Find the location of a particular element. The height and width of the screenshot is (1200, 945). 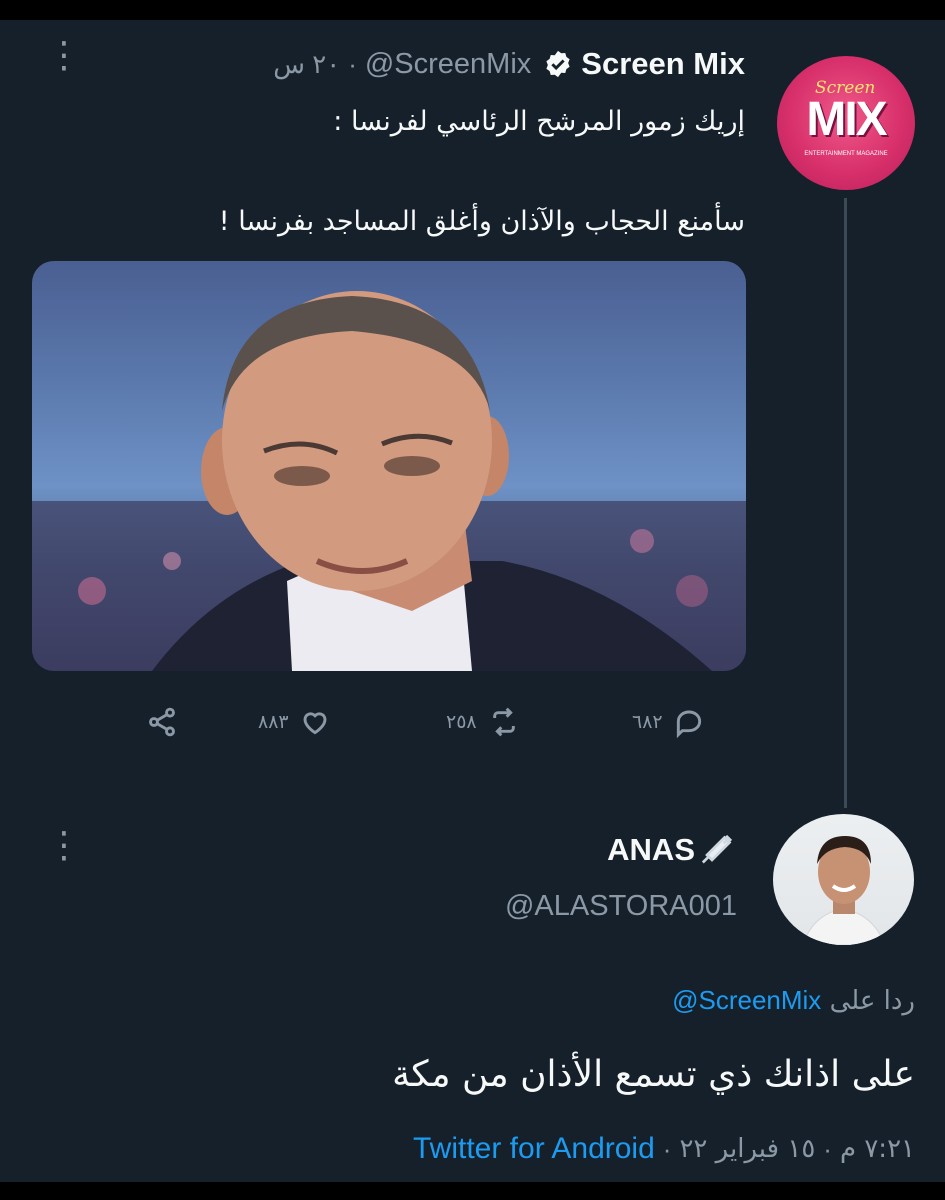

like-action: ٨٨٣ is located at coordinates (294, 722).